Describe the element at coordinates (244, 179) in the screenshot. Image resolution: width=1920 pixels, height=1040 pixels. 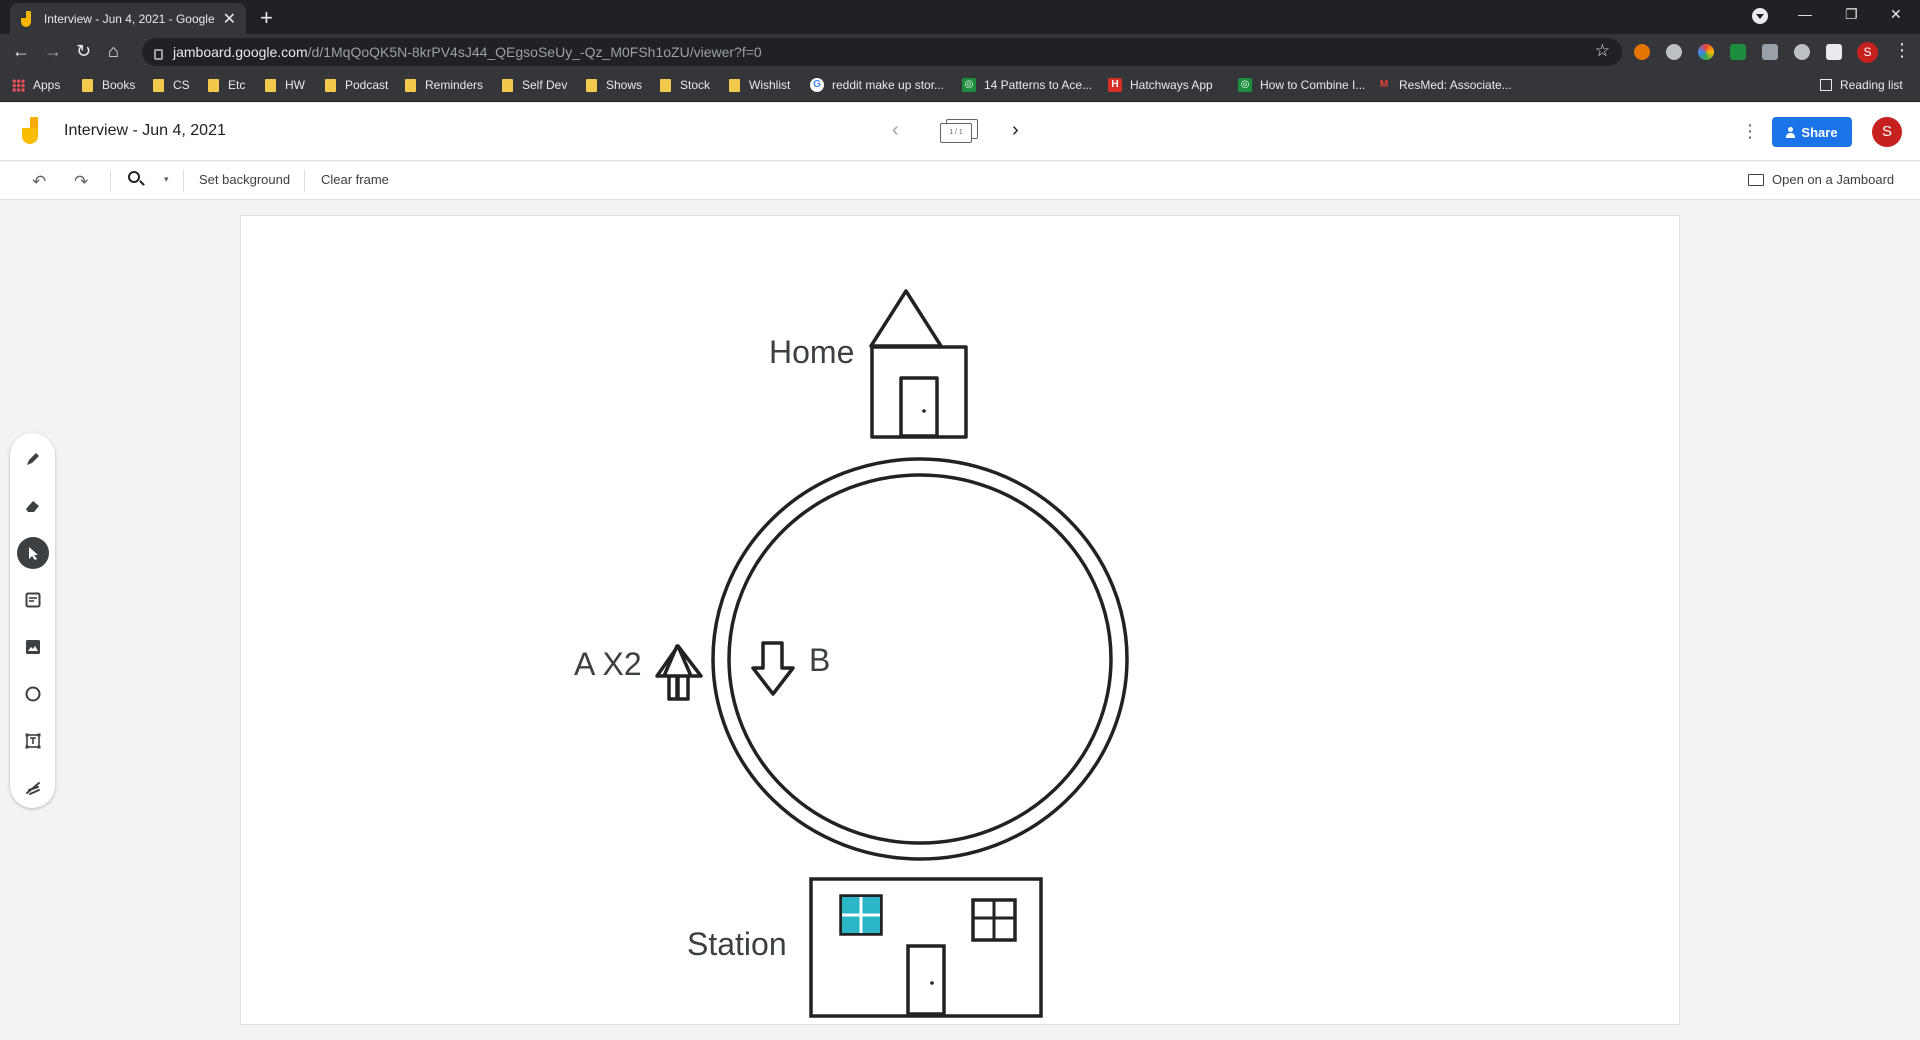
I see `set-background-button: Set background` at that location.